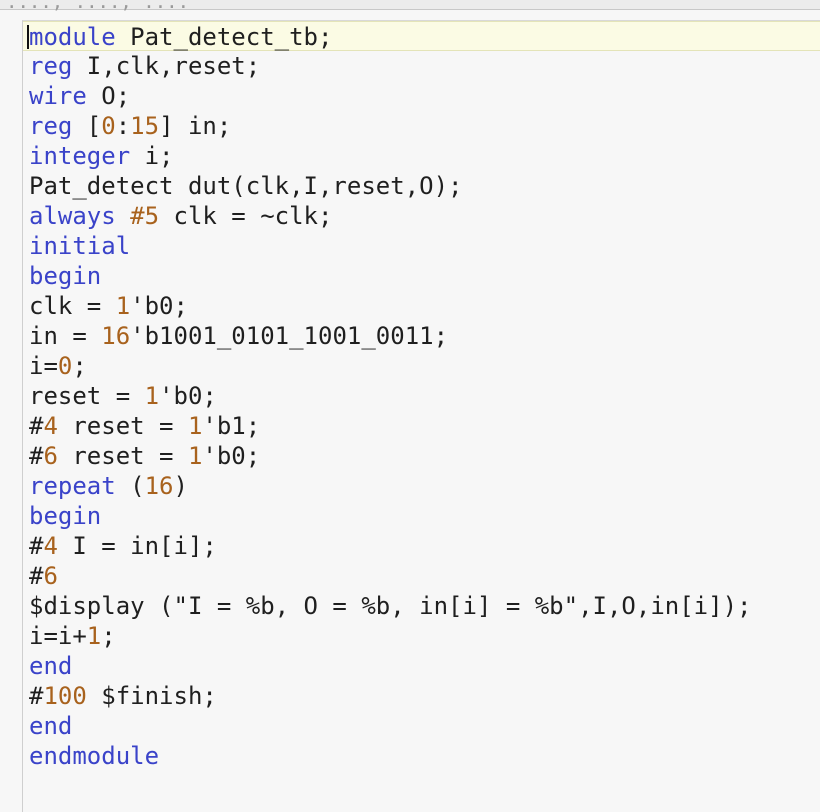 The image size is (820, 812). I want to click on text-token: clk =, so click(72, 306).